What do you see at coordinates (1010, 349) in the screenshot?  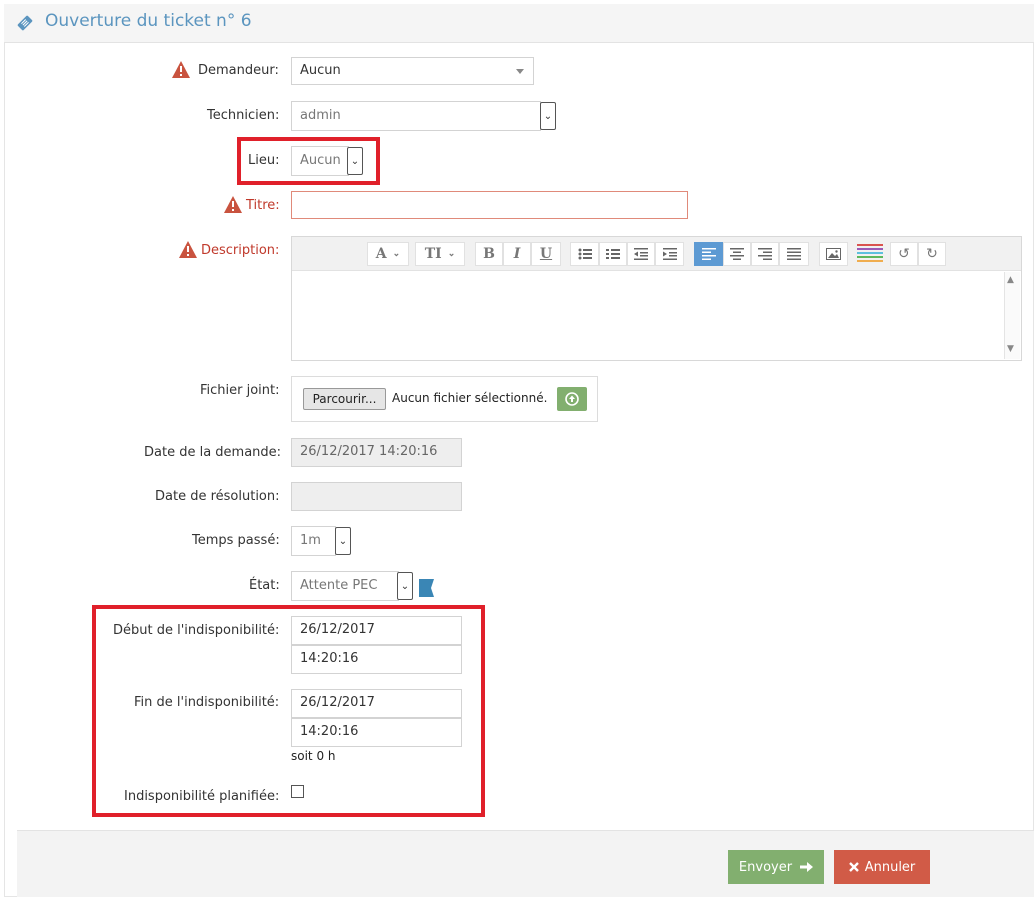 I see `scroll-down-icon: ▼` at bounding box center [1010, 349].